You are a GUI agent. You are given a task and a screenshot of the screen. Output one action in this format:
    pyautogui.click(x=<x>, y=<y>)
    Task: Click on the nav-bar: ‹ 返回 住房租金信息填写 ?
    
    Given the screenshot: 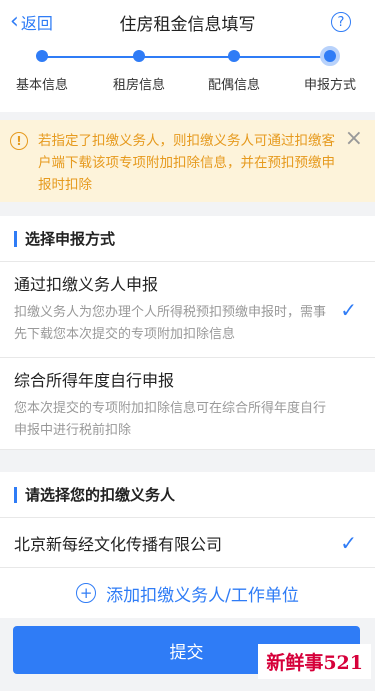 What is the action you would take?
    pyautogui.click(x=187, y=22)
    